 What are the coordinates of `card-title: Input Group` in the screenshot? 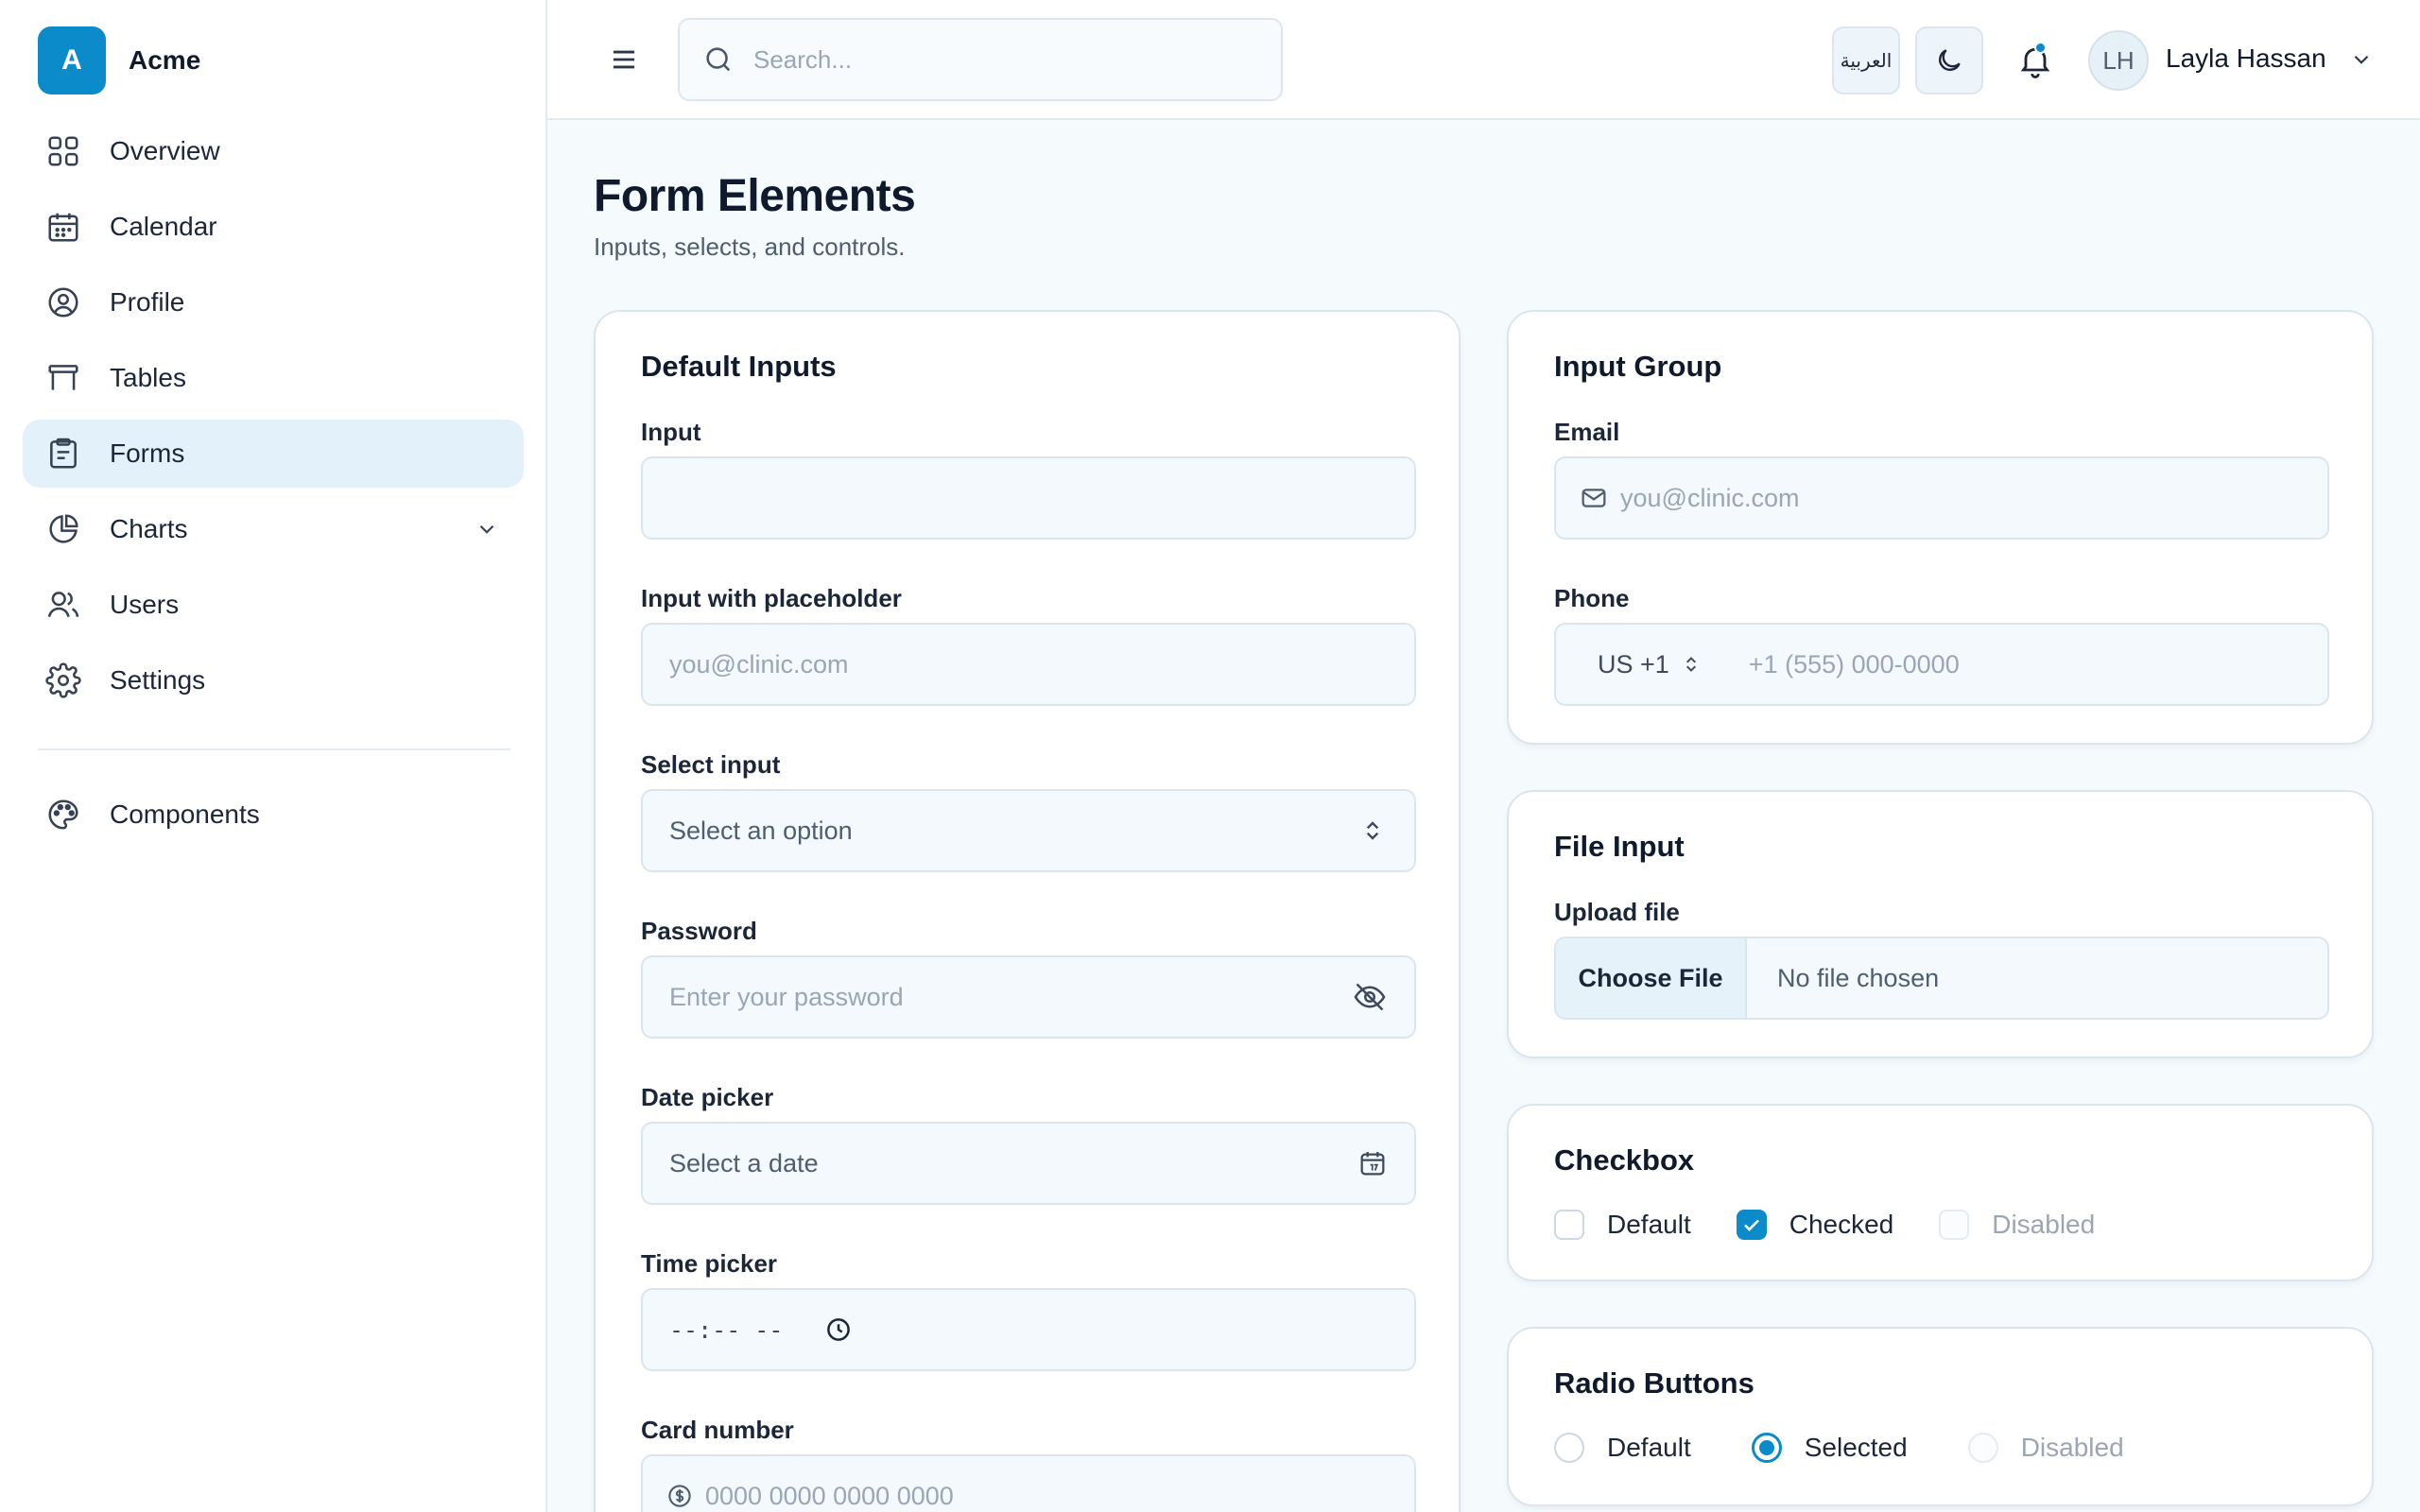 It's located at (1638, 366).